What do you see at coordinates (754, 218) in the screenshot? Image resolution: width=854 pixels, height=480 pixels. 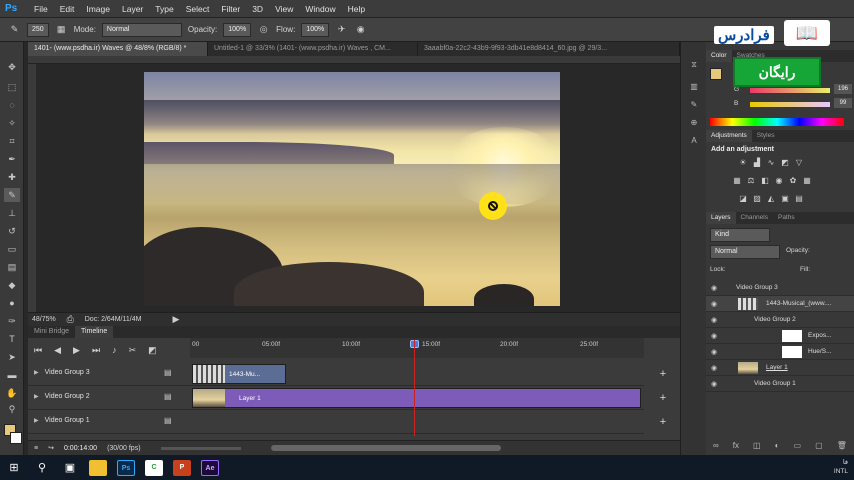 I see `tab-channels: Channels` at bounding box center [754, 218].